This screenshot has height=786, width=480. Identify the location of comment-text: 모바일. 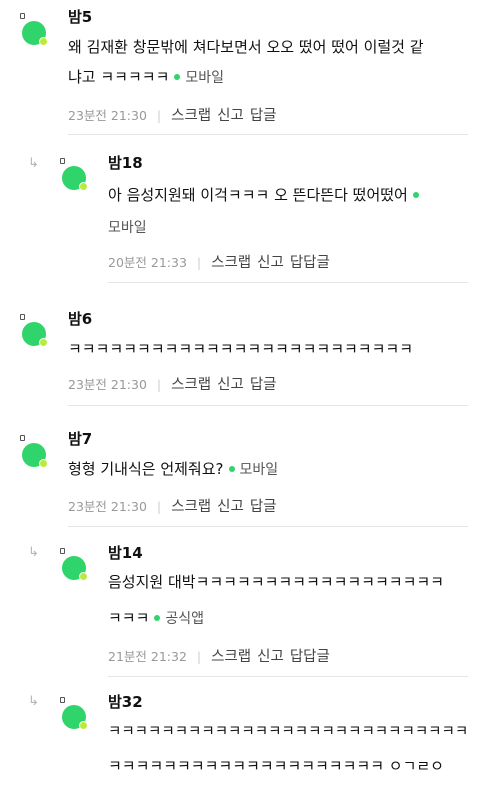
(127, 227).